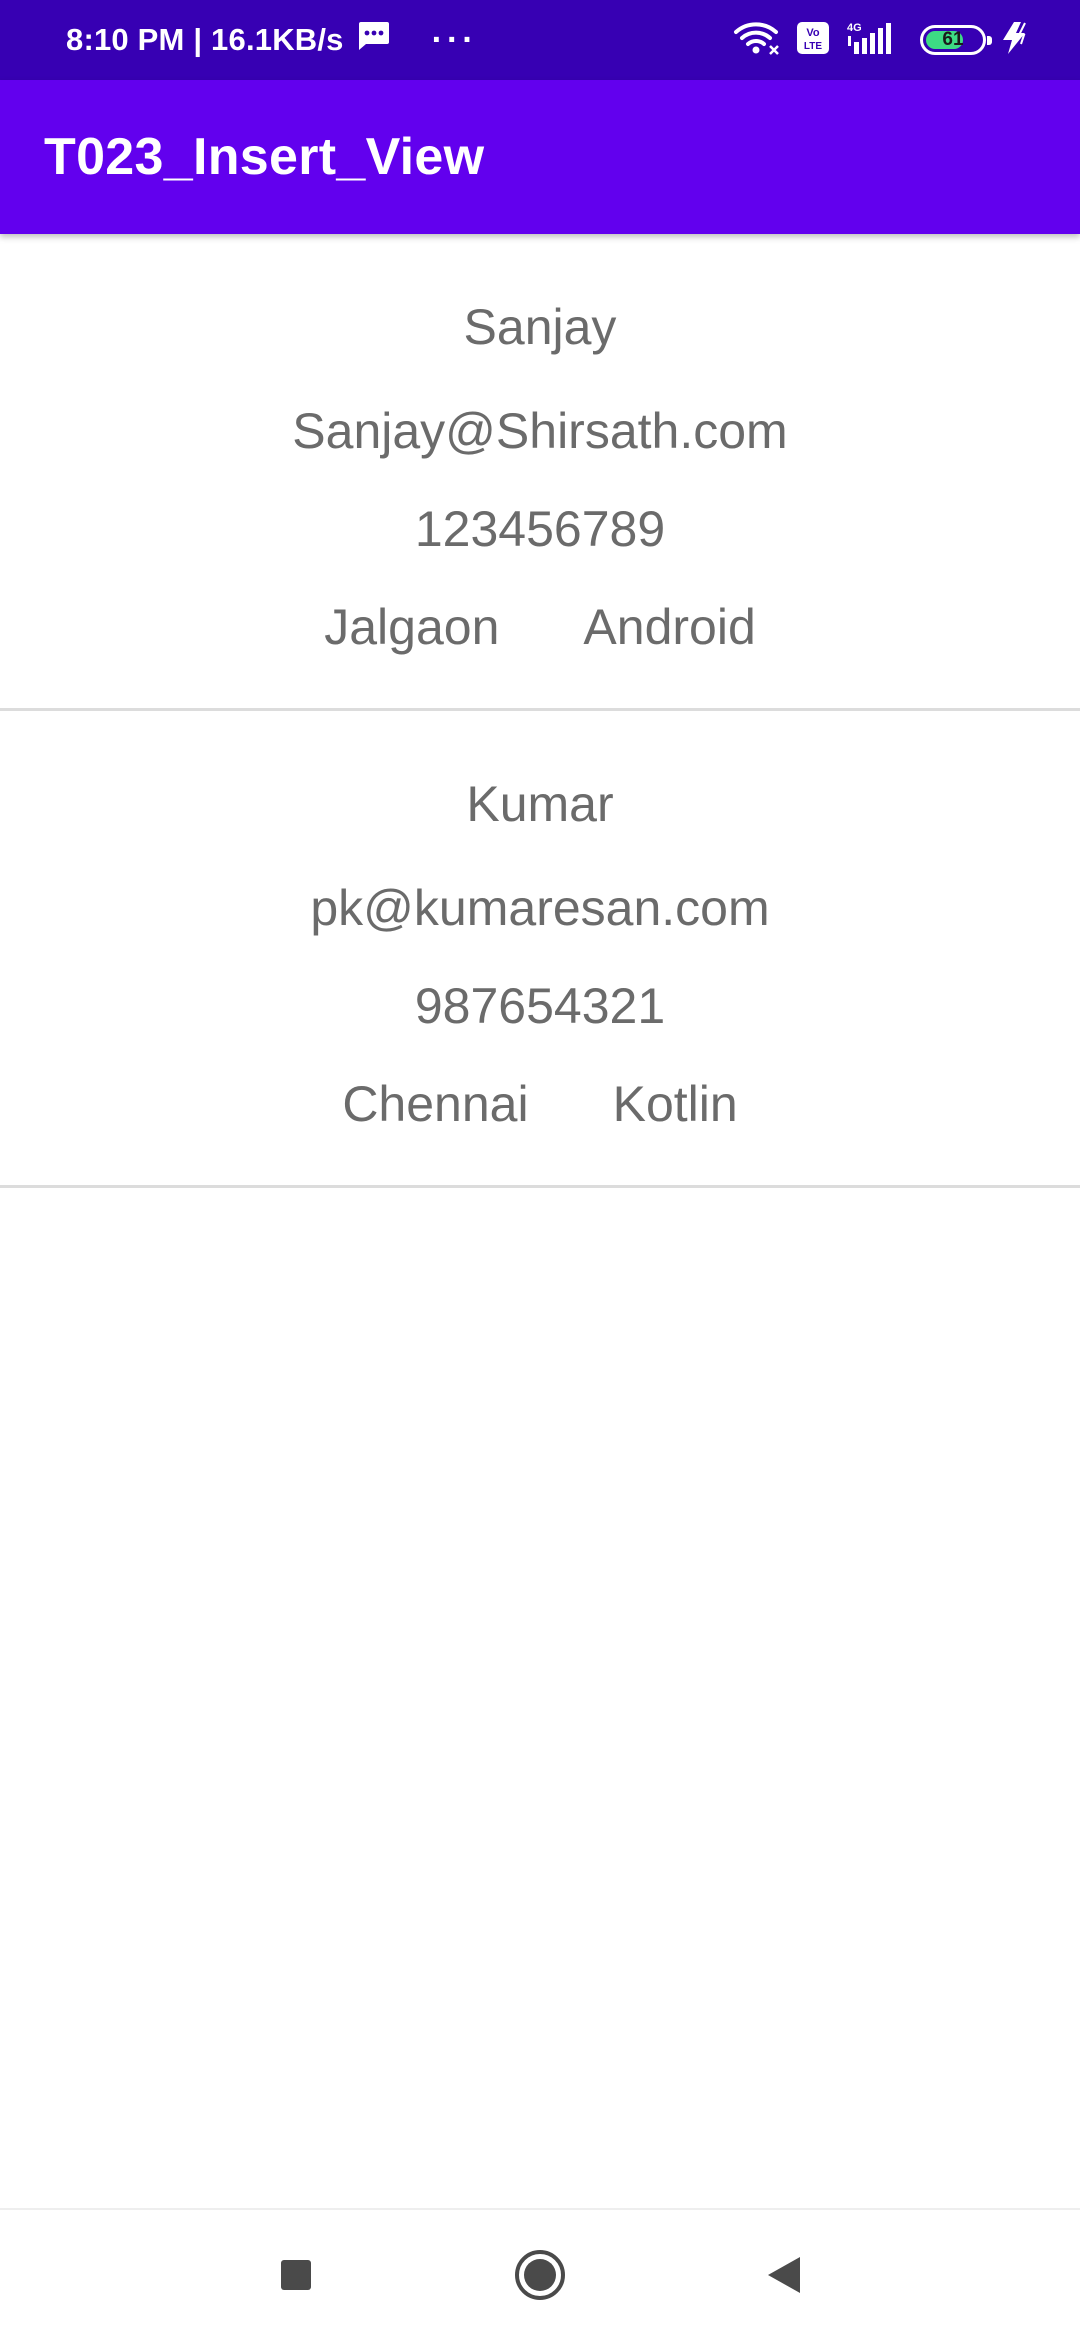 The image size is (1080, 2340). Describe the element at coordinates (784, 2275) in the screenshot. I see `back-icon` at that location.